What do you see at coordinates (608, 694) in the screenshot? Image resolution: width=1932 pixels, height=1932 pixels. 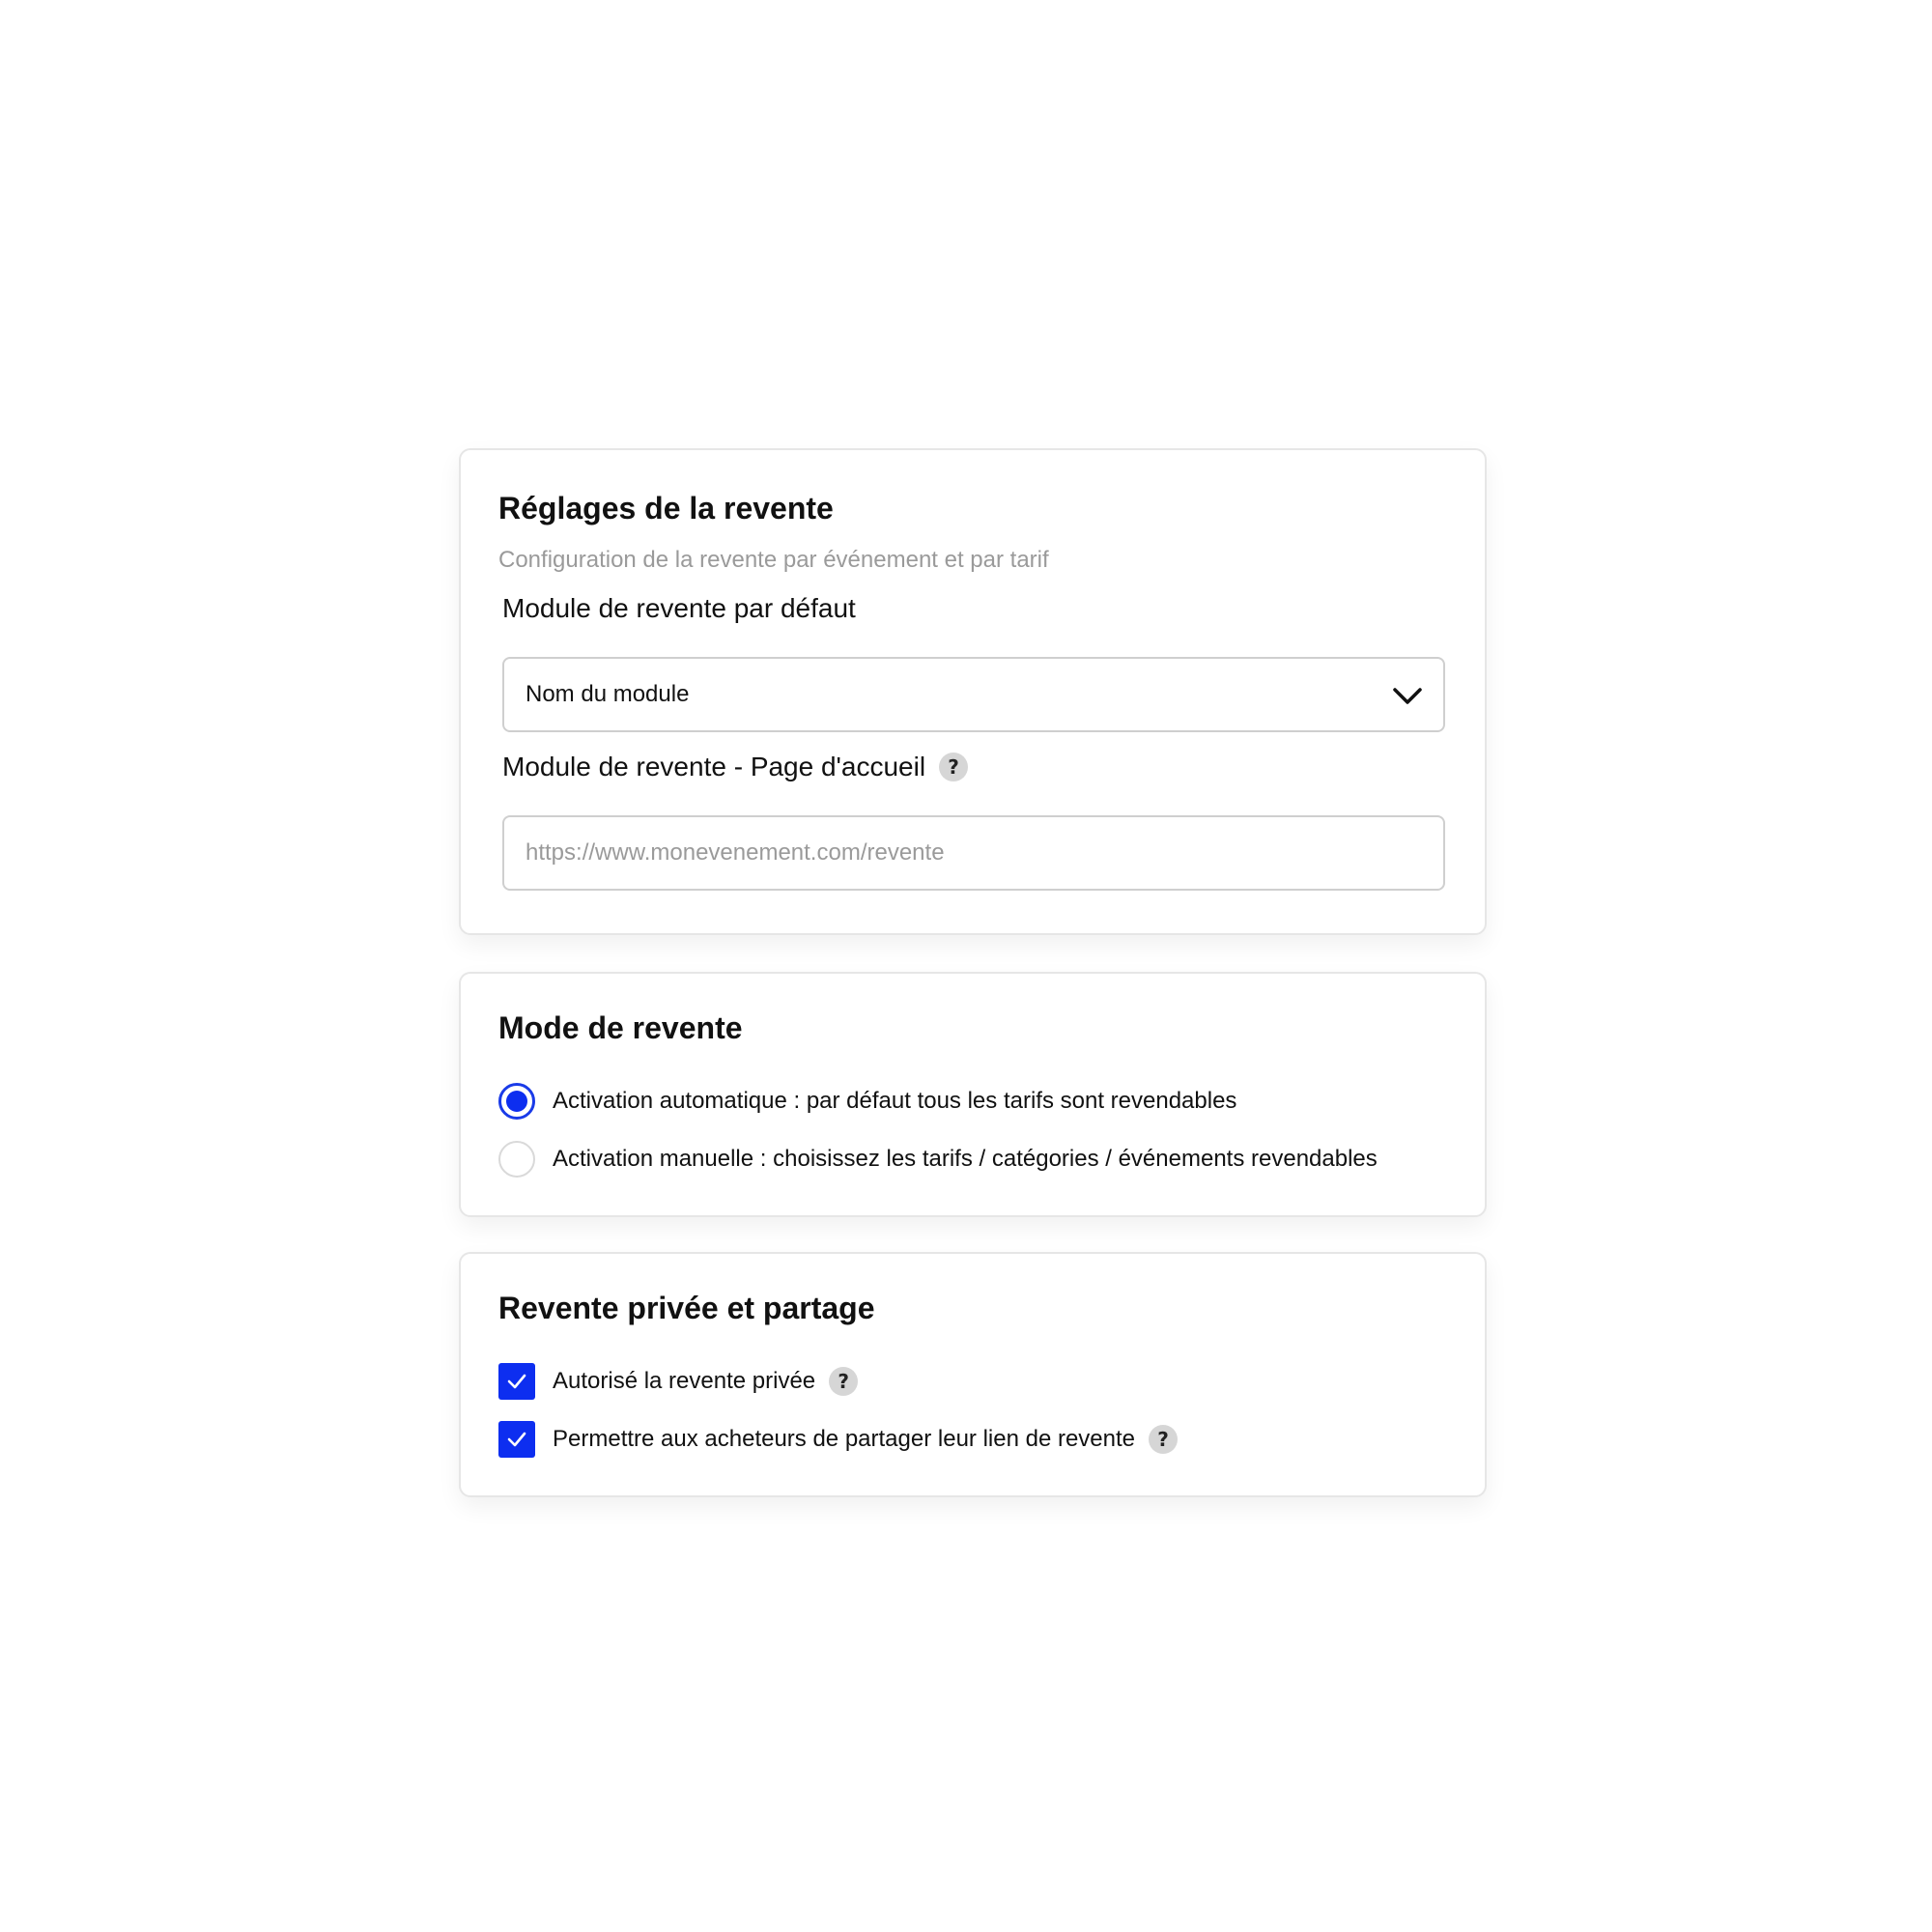 I see `default-module-selected-value: Nom du module` at bounding box center [608, 694].